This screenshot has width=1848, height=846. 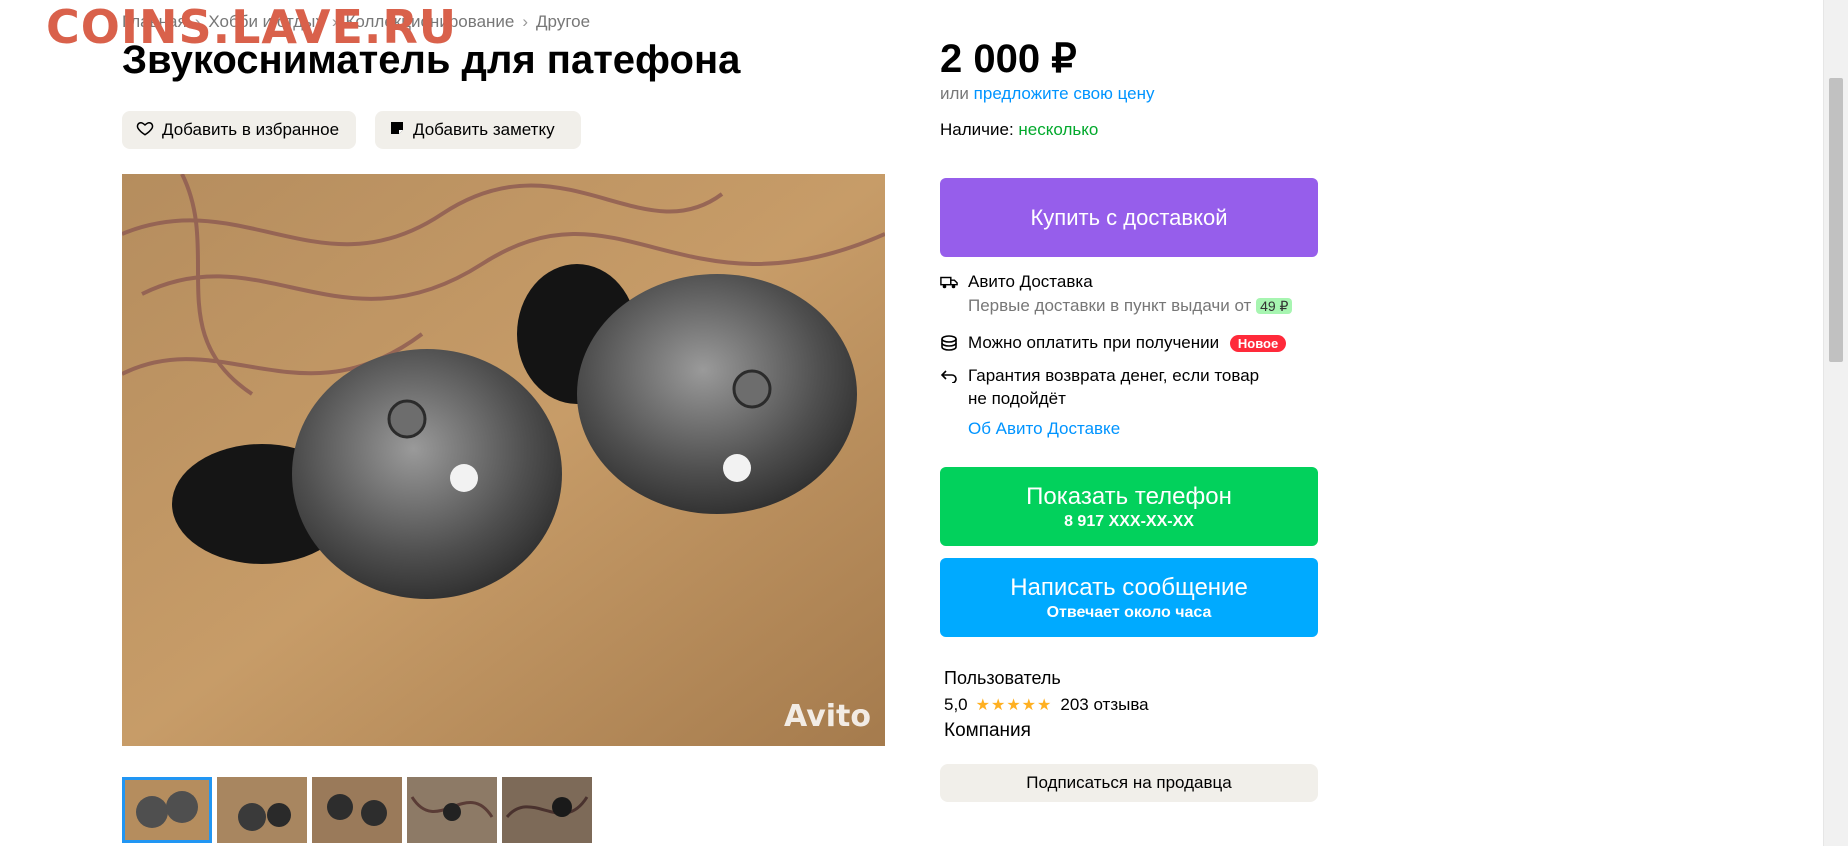 What do you see at coordinates (1129, 496) in the screenshot?
I see `show-phone-label: Показать телефон` at bounding box center [1129, 496].